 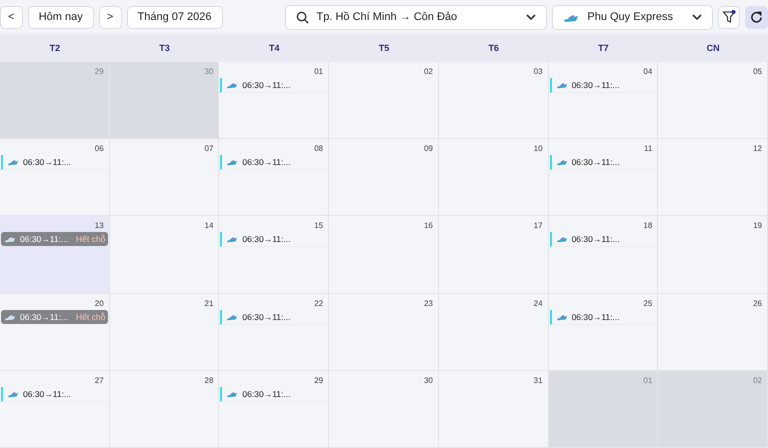 I want to click on today-button: Hôm nay, so click(x=61, y=17).